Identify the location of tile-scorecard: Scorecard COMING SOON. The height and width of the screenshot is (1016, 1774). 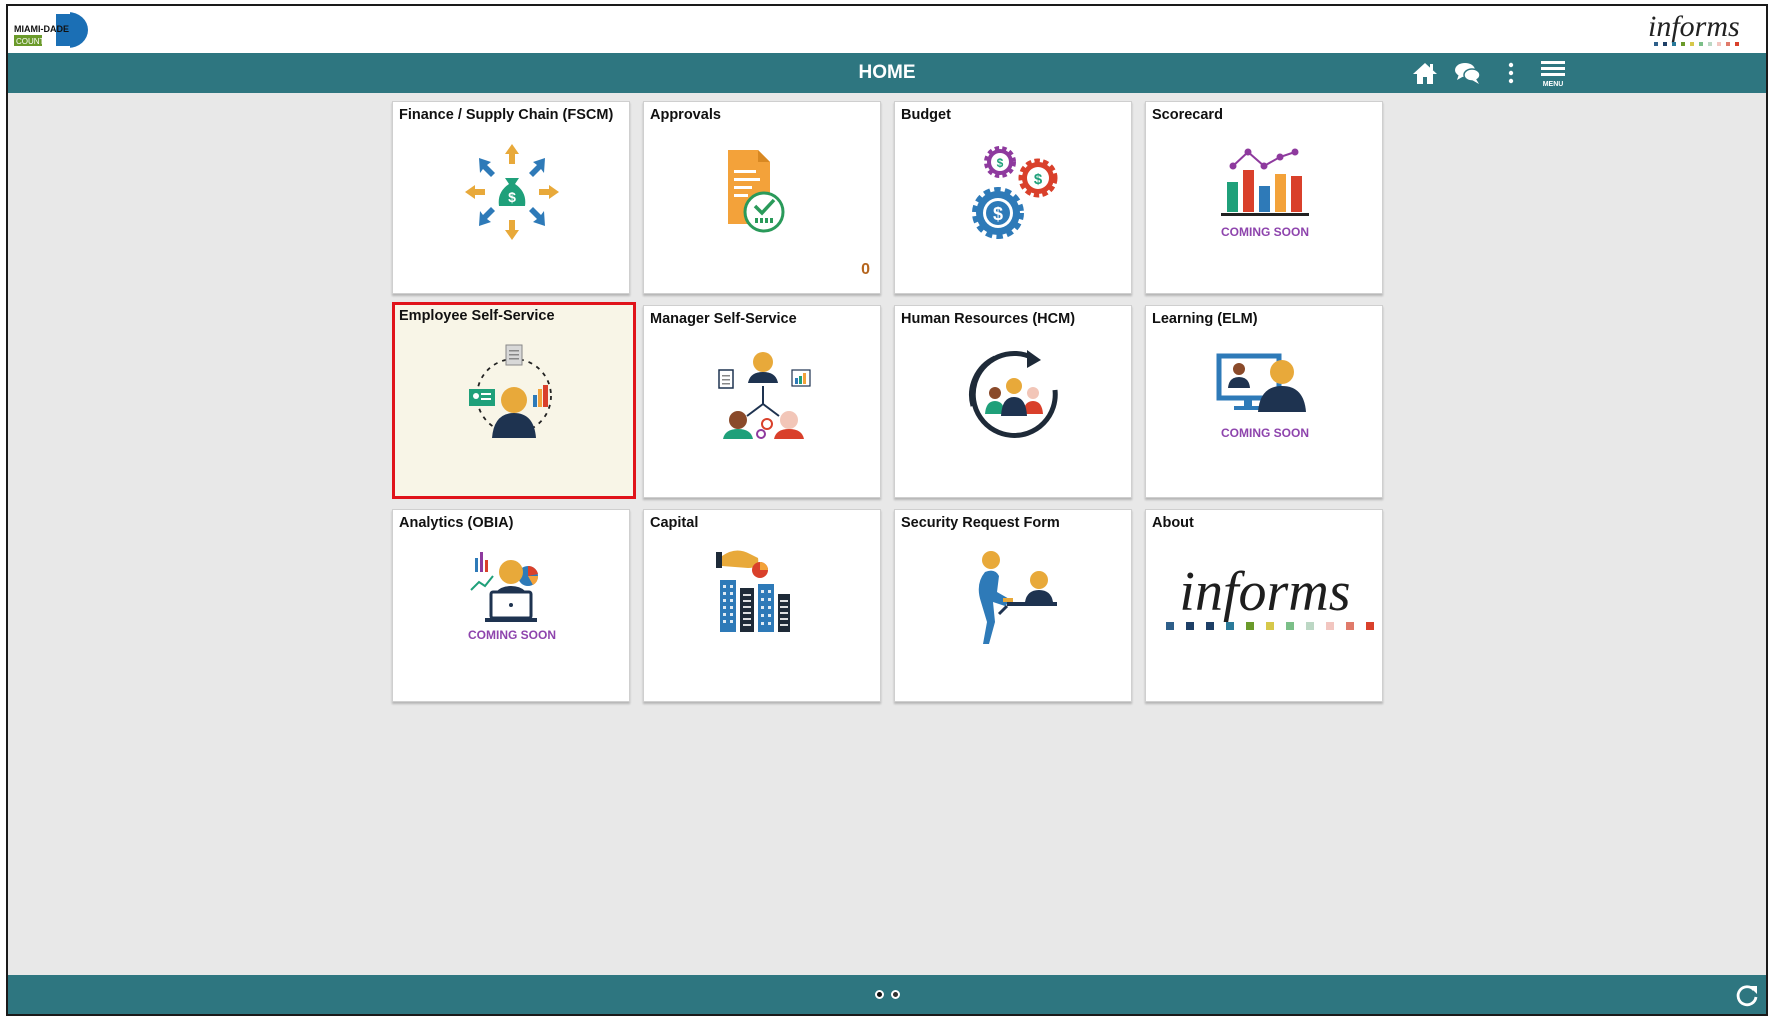
(1264, 197).